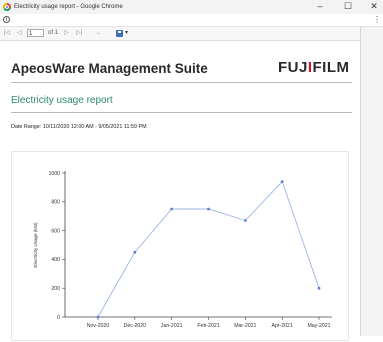 The image size is (383, 342). What do you see at coordinates (374, 7) in the screenshot?
I see `close-button: ✕` at bounding box center [374, 7].